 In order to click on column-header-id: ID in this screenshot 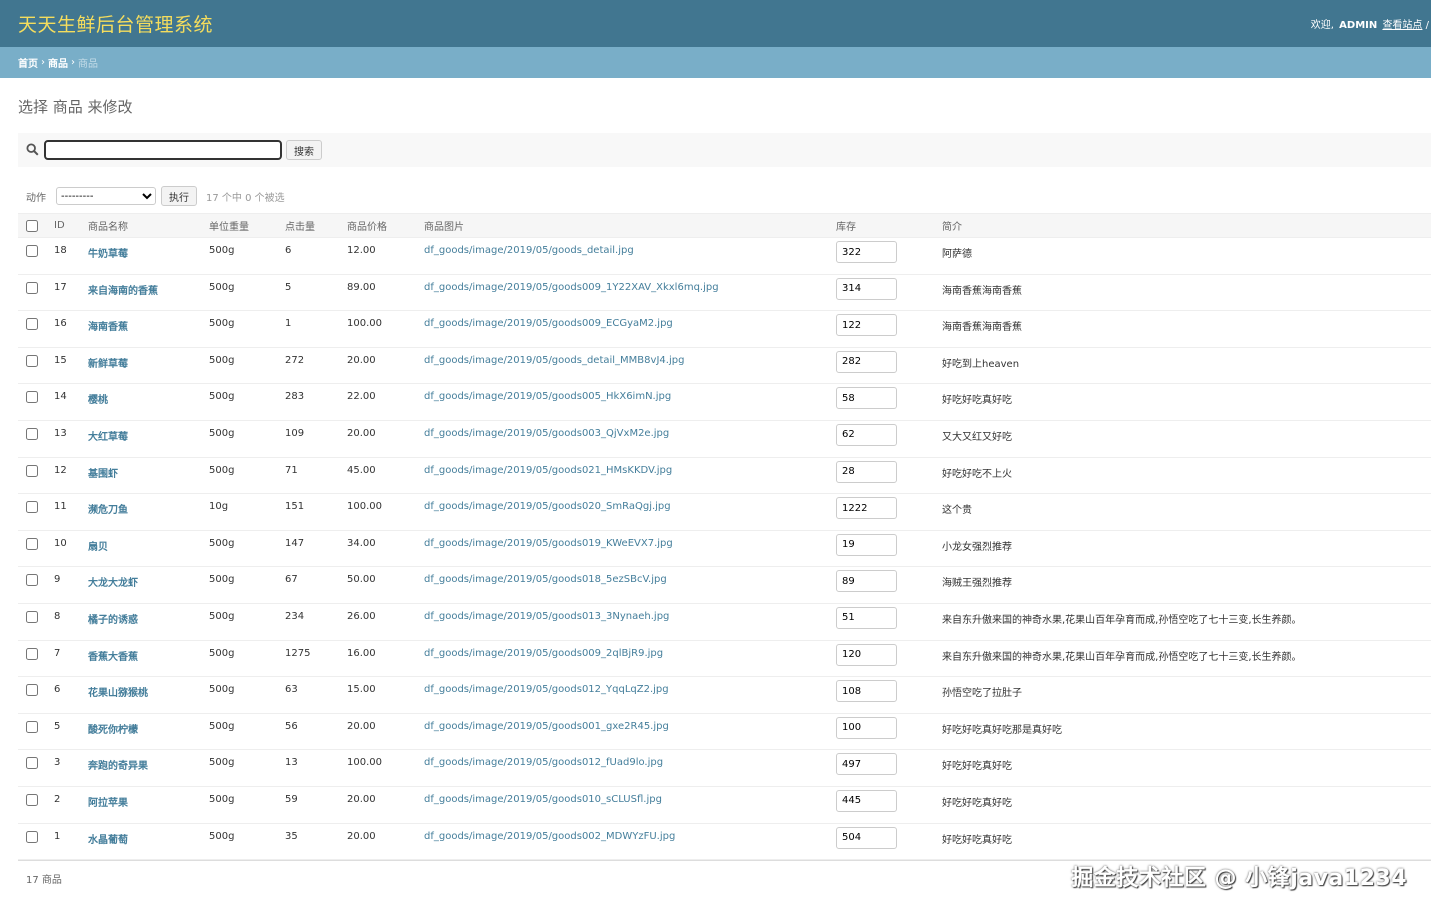, I will do `click(63, 225)`.